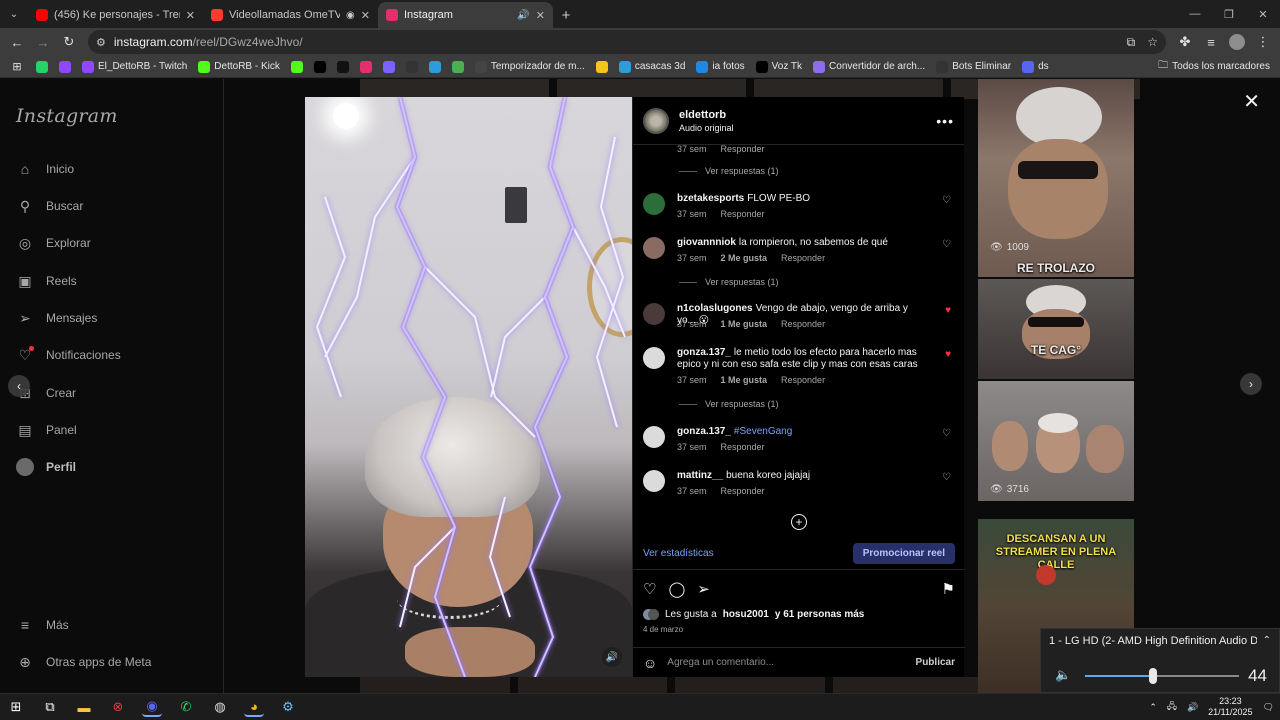  I want to click on forward-icon: →, so click(43, 42).